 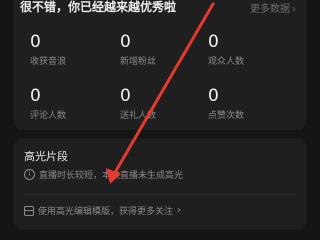 What do you see at coordinates (106, 212) in the screenshot?
I see `highlight-template-text: 使用高光编辑模版，获得更多关注` at bounding box center [106, 212].